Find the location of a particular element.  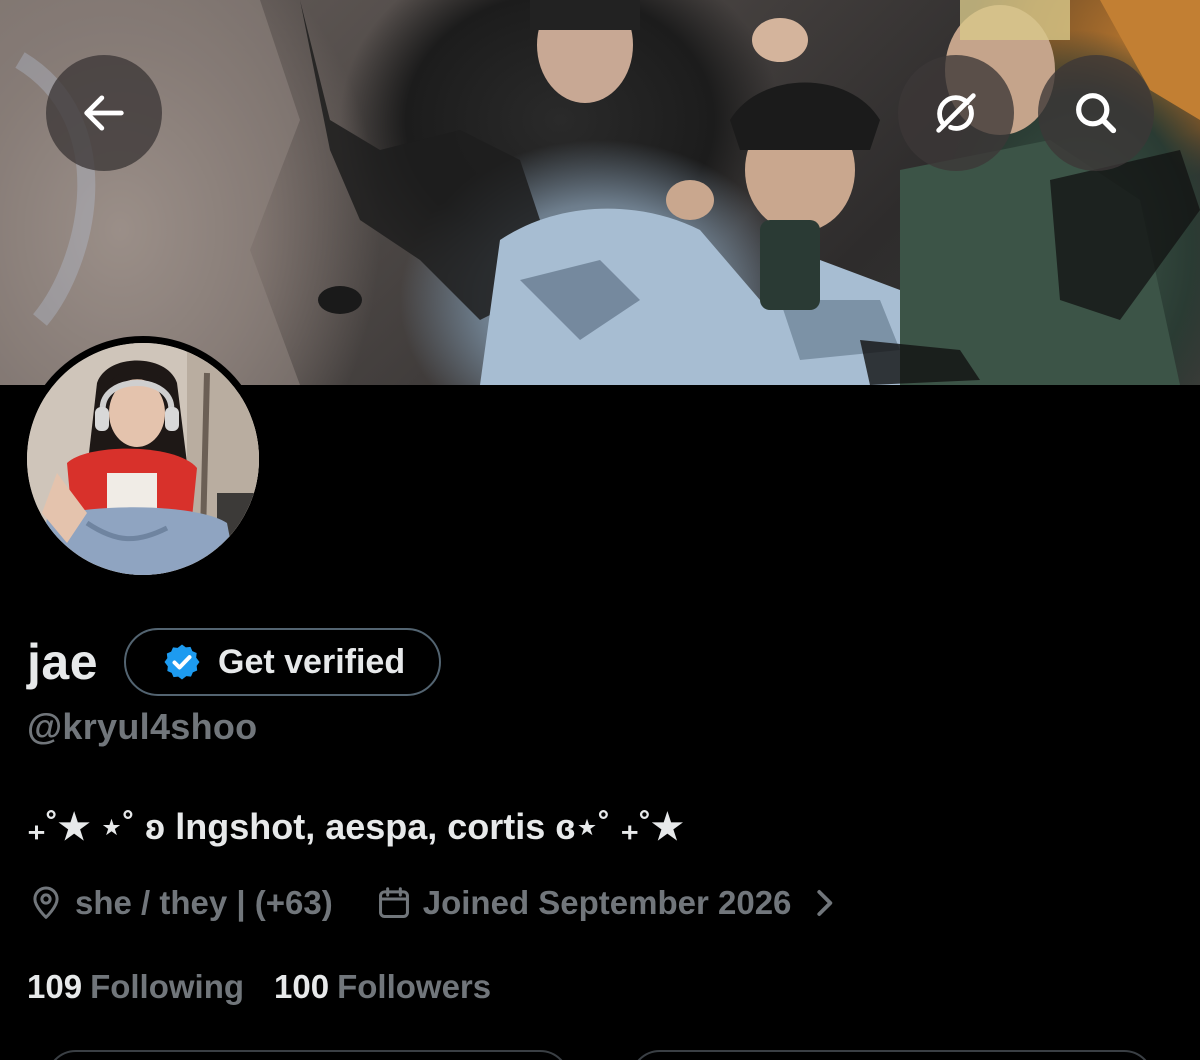

location-pin-icon is located at coordinates (46, 902).